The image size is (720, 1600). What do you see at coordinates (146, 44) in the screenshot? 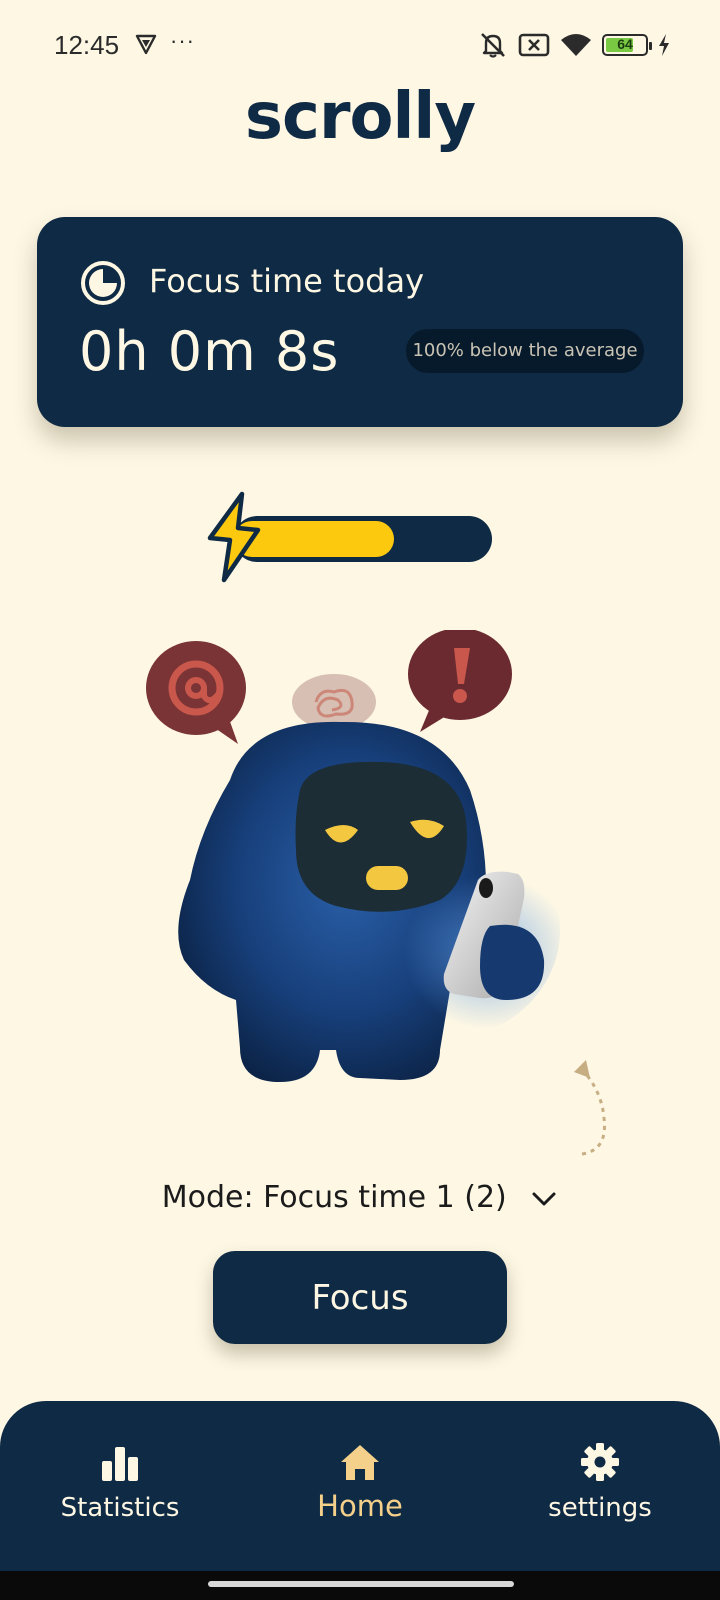
I see `vpn-icon` at bounding box center [146, 44].